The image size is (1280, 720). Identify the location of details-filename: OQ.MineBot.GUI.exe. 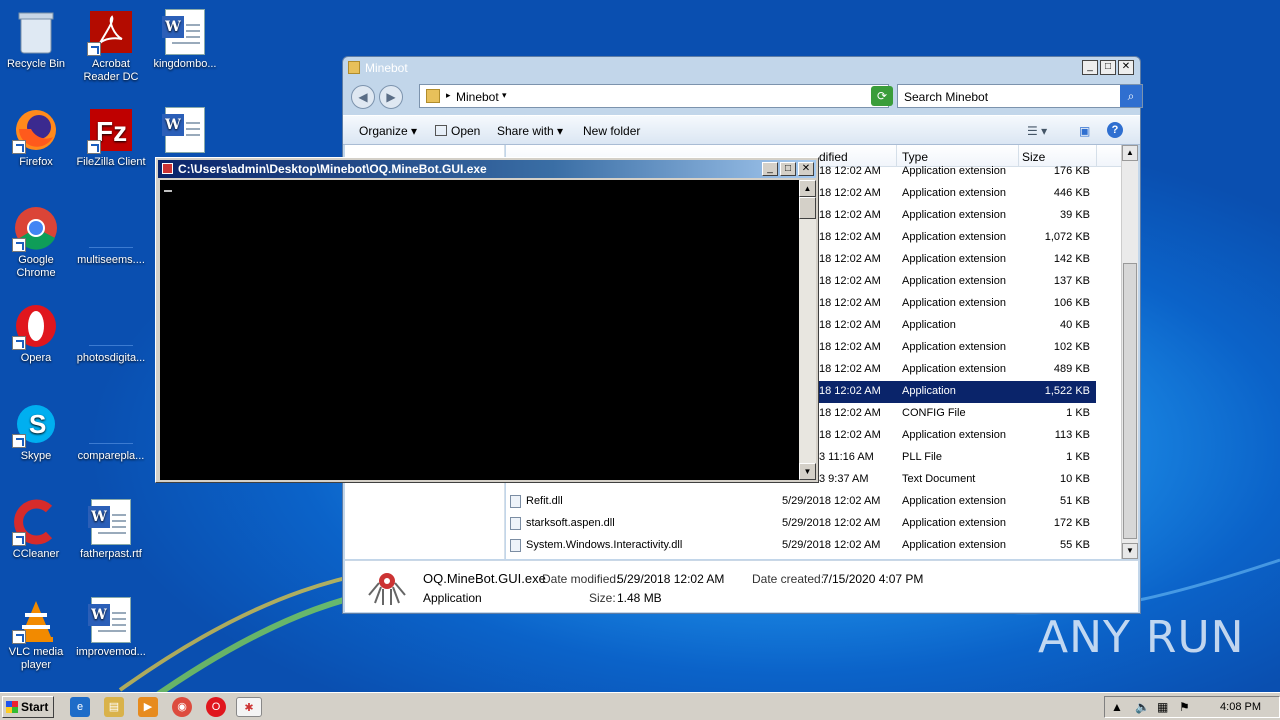
(484, 578).